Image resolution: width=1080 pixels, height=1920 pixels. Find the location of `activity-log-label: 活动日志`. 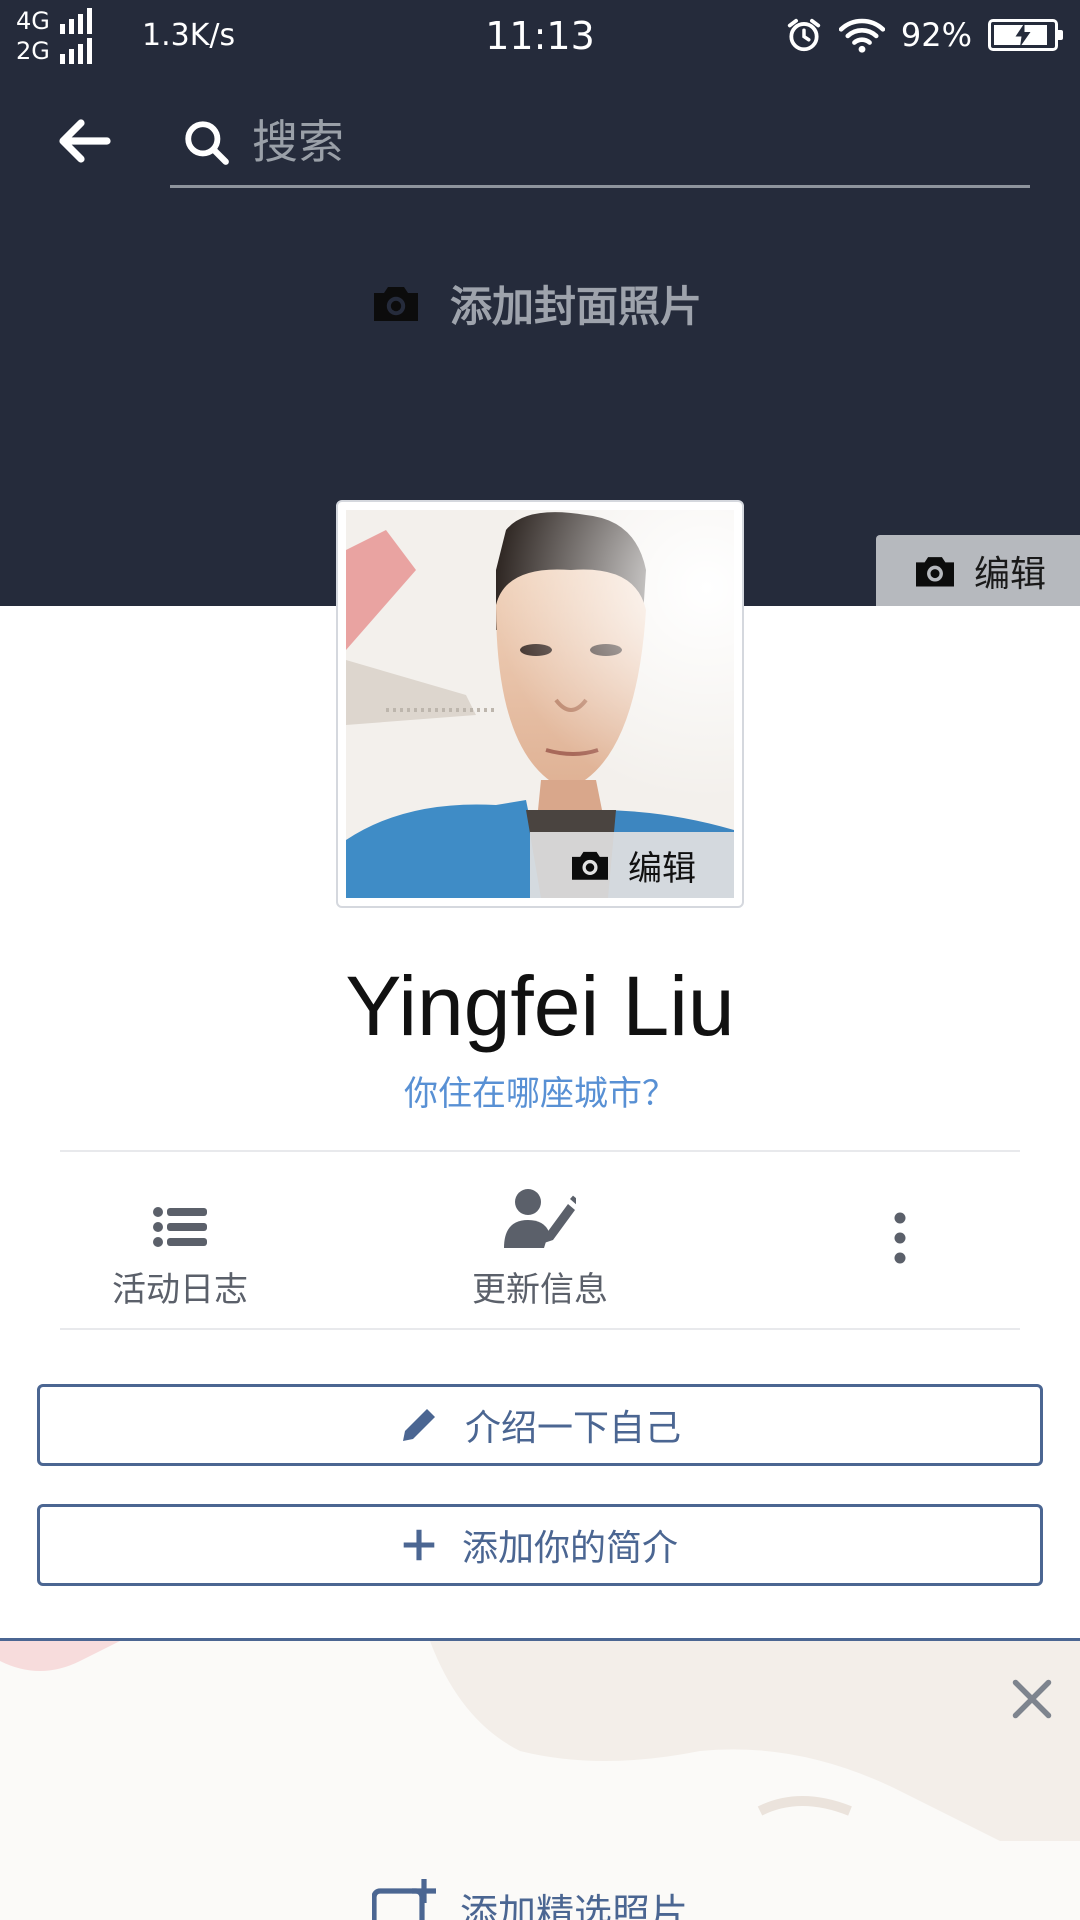

activity-log-label: 活动日志 is located at coordinates (180, 1290).